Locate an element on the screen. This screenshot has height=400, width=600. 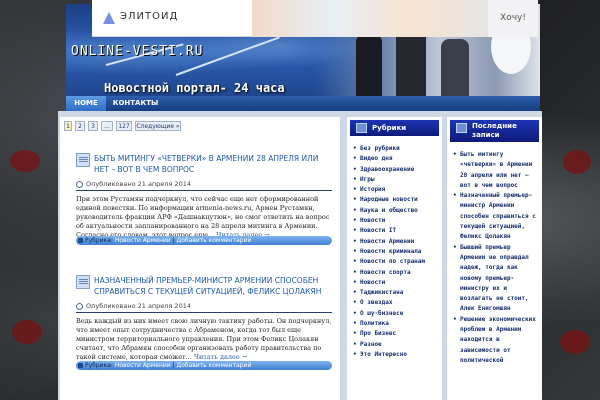
site-logo-text: ONLINE-VESTI.RU is located at coordinates (137, 51).